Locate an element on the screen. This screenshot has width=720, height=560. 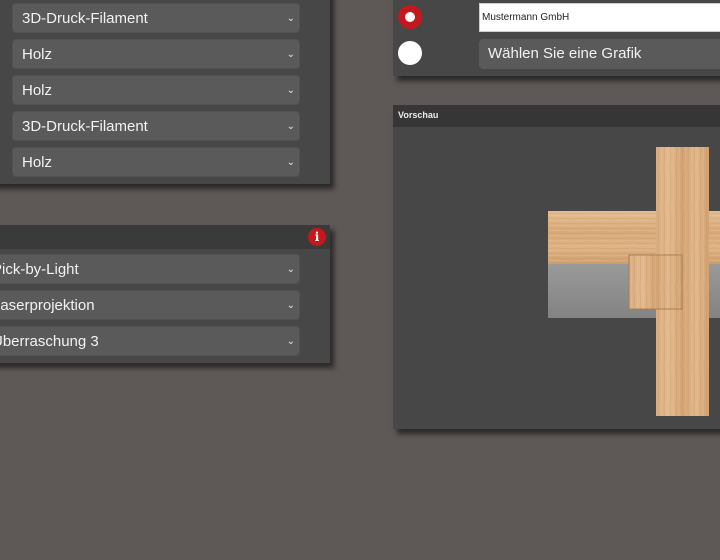
select-value: Laserprojektion is located at coordinates (47, 305).